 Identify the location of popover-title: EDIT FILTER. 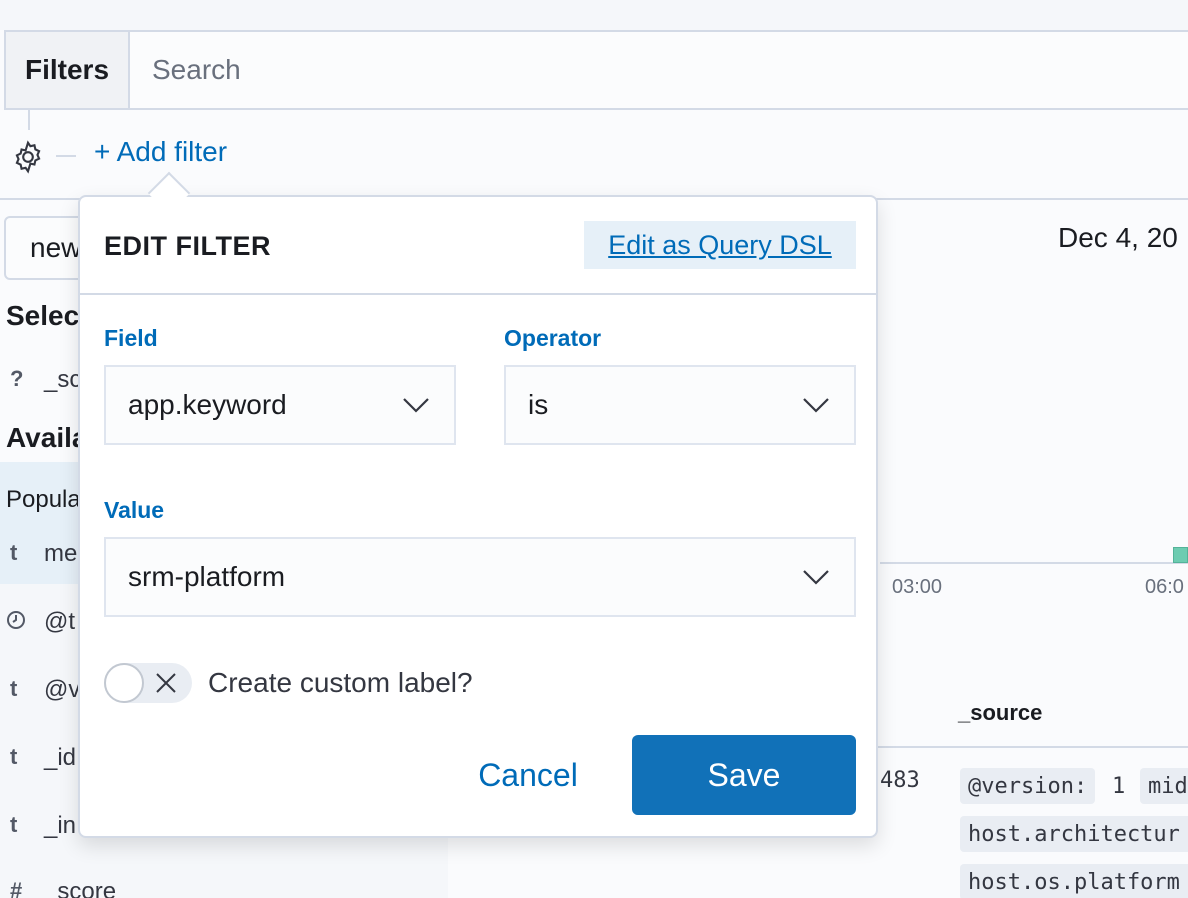
(187, 246).